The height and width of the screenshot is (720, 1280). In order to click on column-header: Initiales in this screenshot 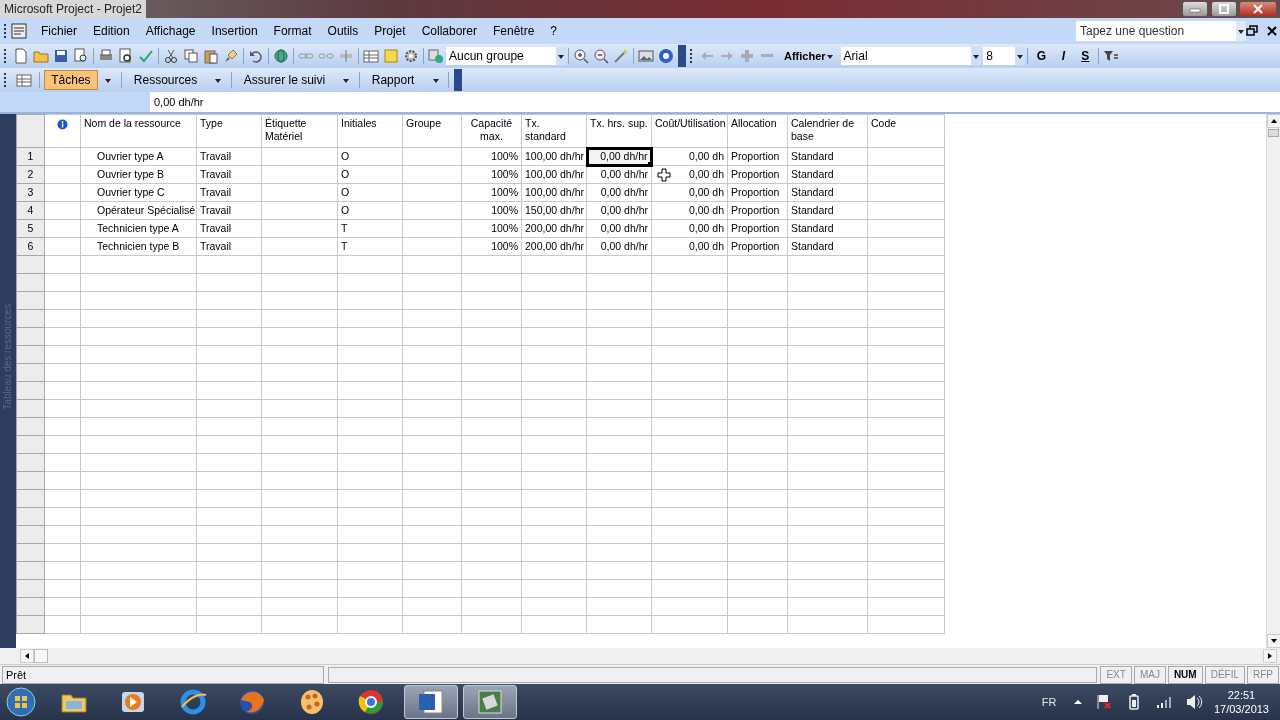, I will do `click(370, 131)`.